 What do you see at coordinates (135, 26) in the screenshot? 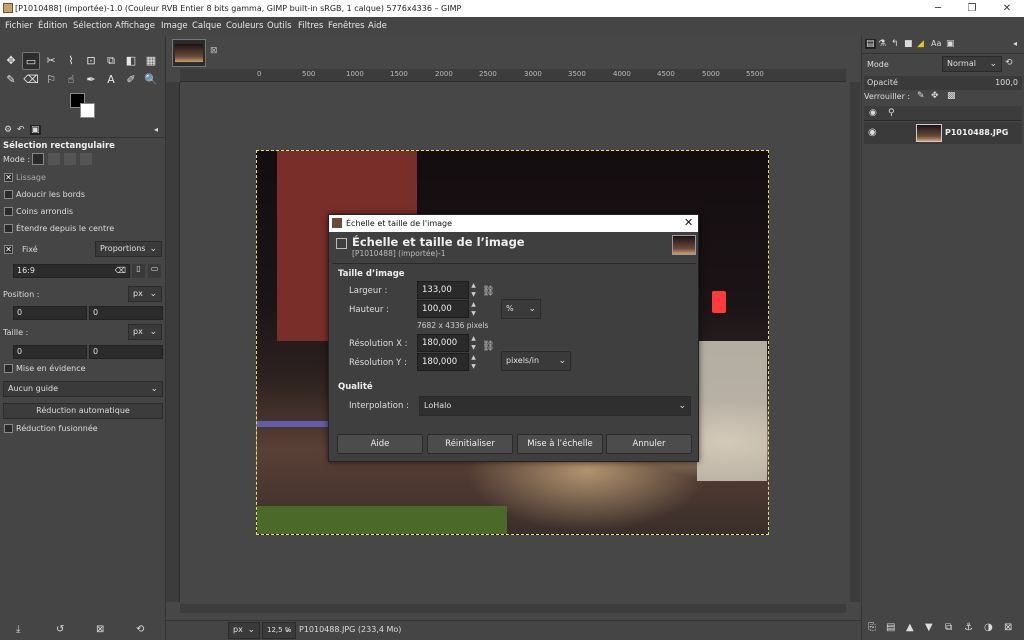
I see `menu-affichage: Affichage` at bounding box center [135, 26].